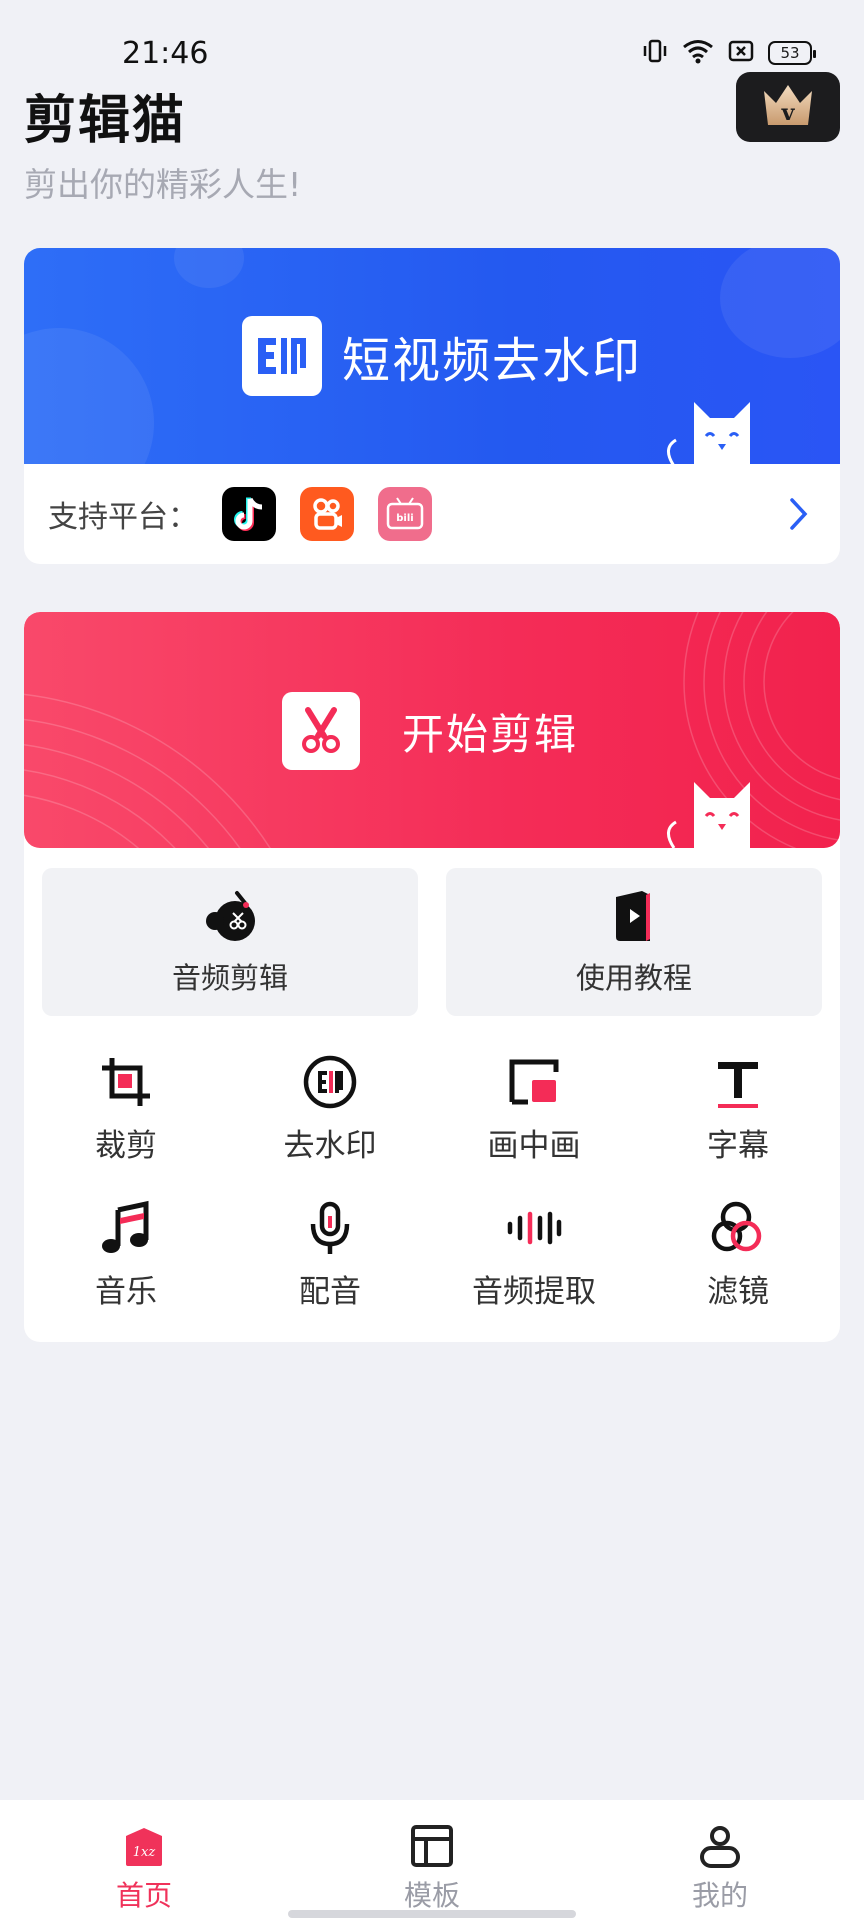 Image resolution: width=864 pixels, height=1920 pixels. Describe the element at coordinates (330, 1259) in the screenshot. I see `tool-voiceover: 配音` at that location.